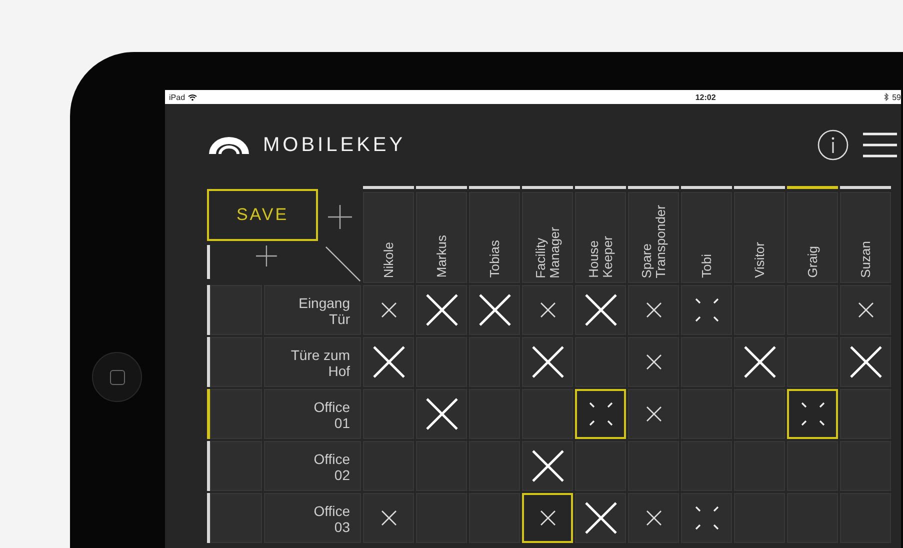 The height and width of the screenshot is (548, 903). I want to click on logo-icon, so click(229, 145).